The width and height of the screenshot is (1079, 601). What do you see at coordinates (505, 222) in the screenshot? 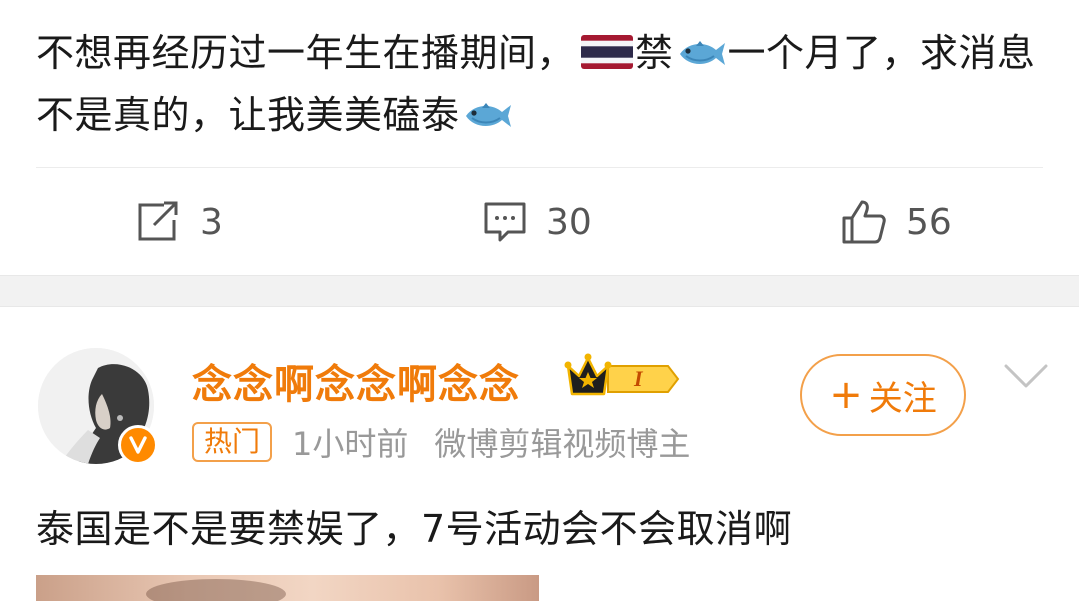
I see `comment-icon` at bounding box center [505, 222].